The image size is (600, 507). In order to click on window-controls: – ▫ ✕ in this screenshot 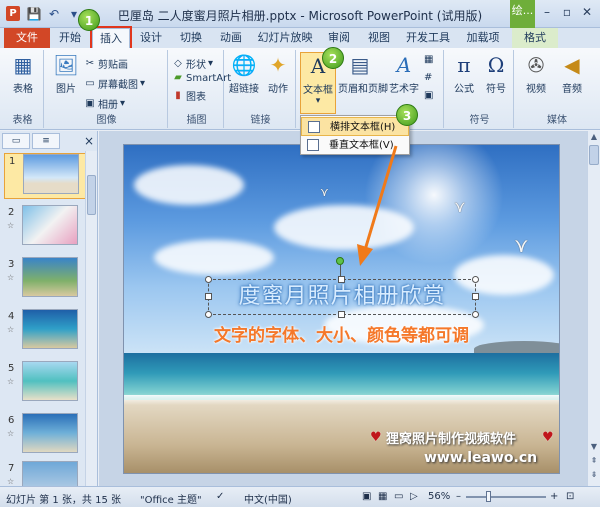, I will do `click(567, 12)`.